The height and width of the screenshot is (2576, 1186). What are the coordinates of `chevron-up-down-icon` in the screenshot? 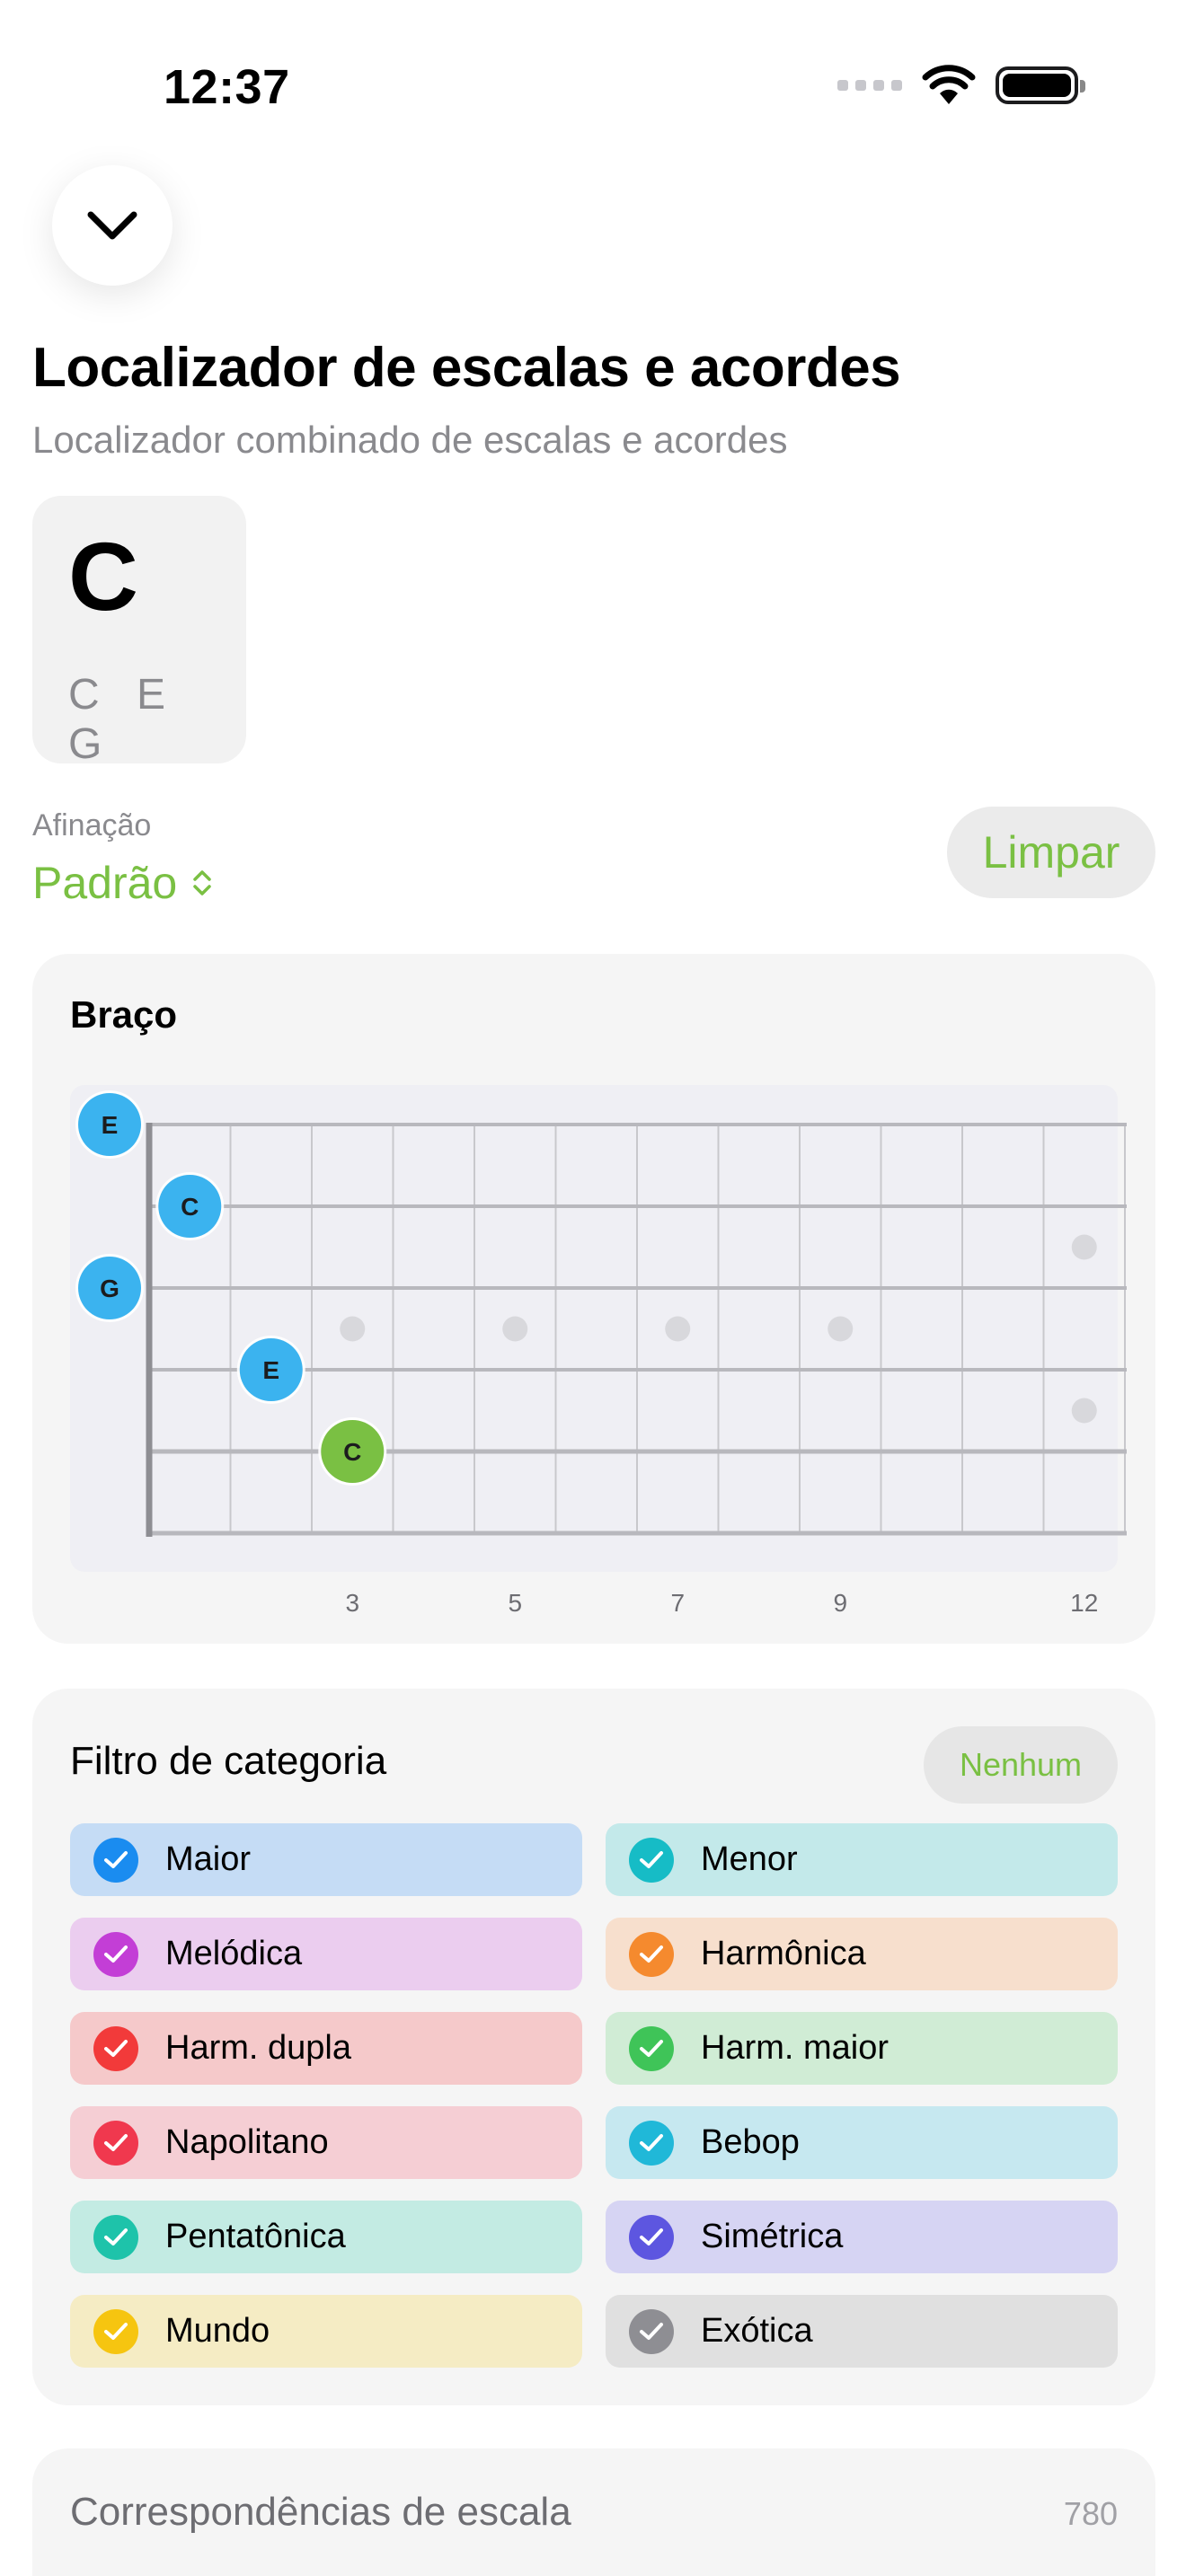 It's located at (202, 882).